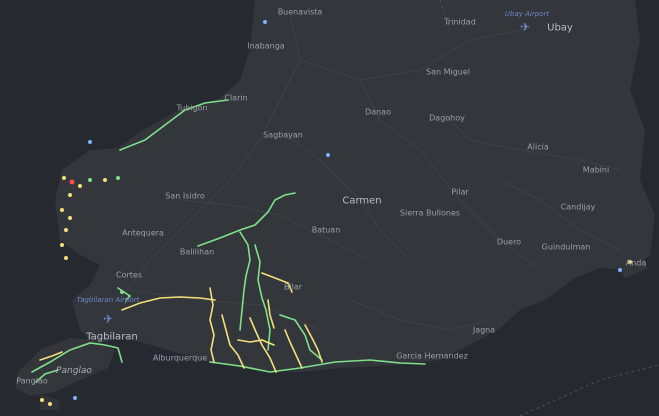  Describe the element at coordinates (560, 28) in the screenshot. I see `place-label-ubay: Ubay` at that location.